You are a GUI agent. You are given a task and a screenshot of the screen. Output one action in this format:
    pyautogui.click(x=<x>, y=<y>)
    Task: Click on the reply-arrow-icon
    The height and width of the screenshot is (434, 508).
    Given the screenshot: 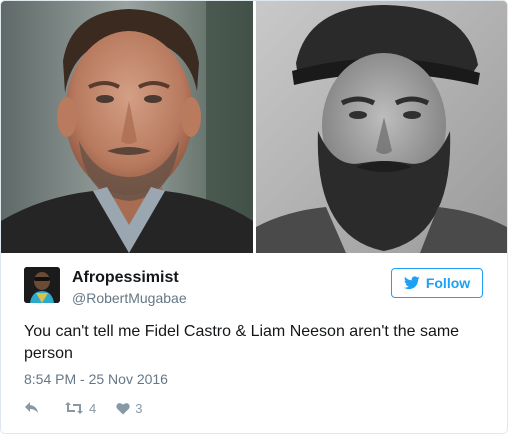 What is the action you would take?
    pyautogui.click(x=31, y=407)
    